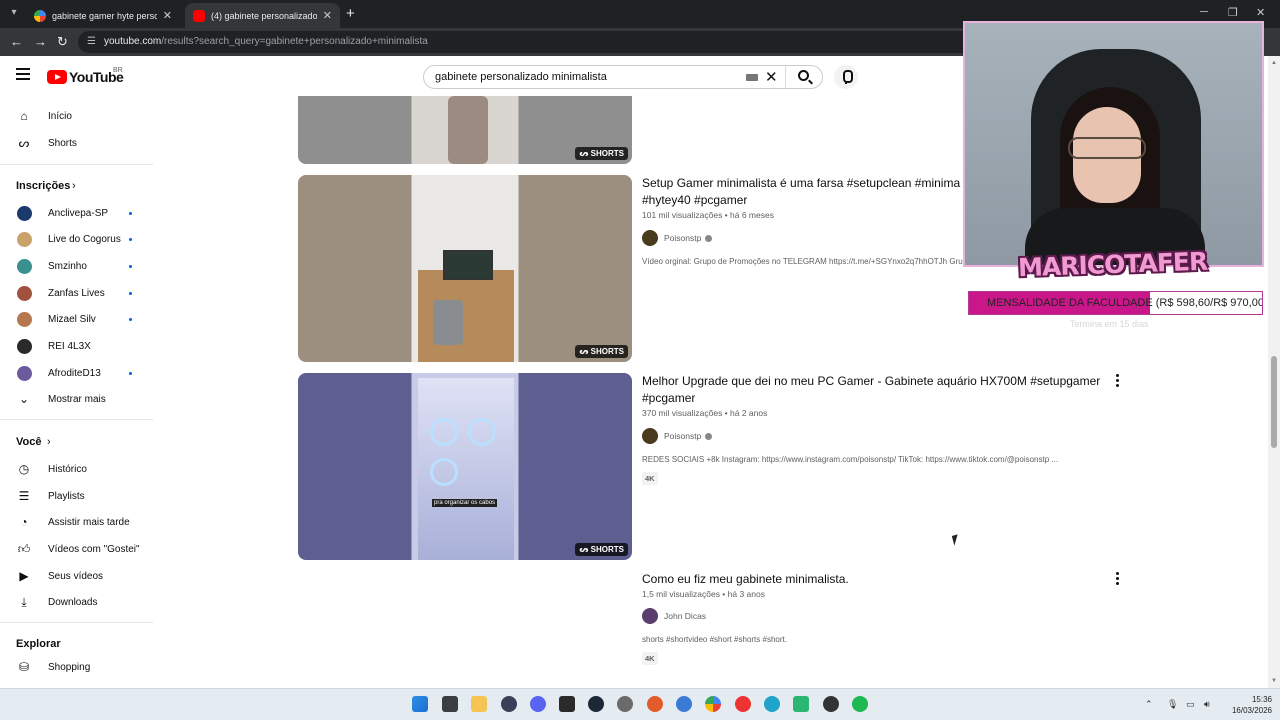  What do you see at coordinates (40, 41) in the screenshot?
I see `forward-icon: →` at bounding box center [40, 41].